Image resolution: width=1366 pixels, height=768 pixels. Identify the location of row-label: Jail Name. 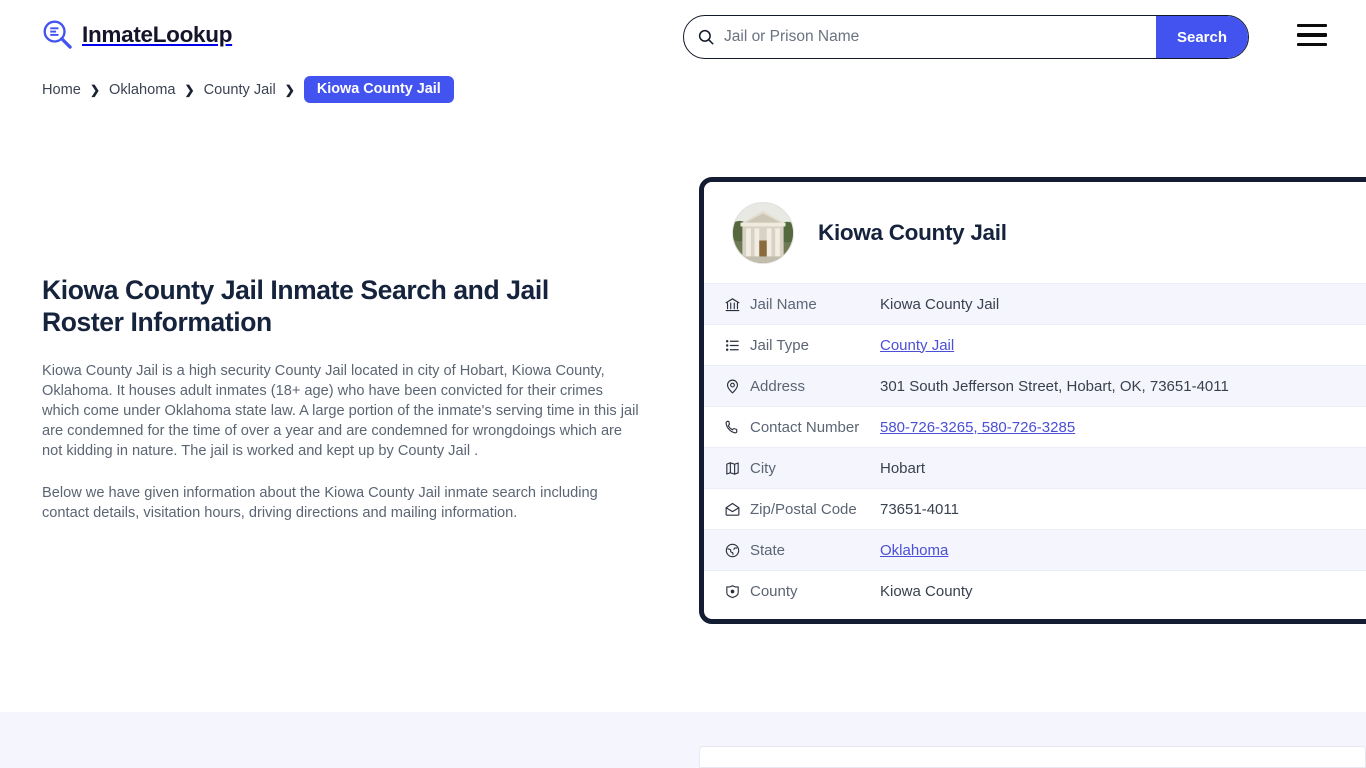
(783, 304).